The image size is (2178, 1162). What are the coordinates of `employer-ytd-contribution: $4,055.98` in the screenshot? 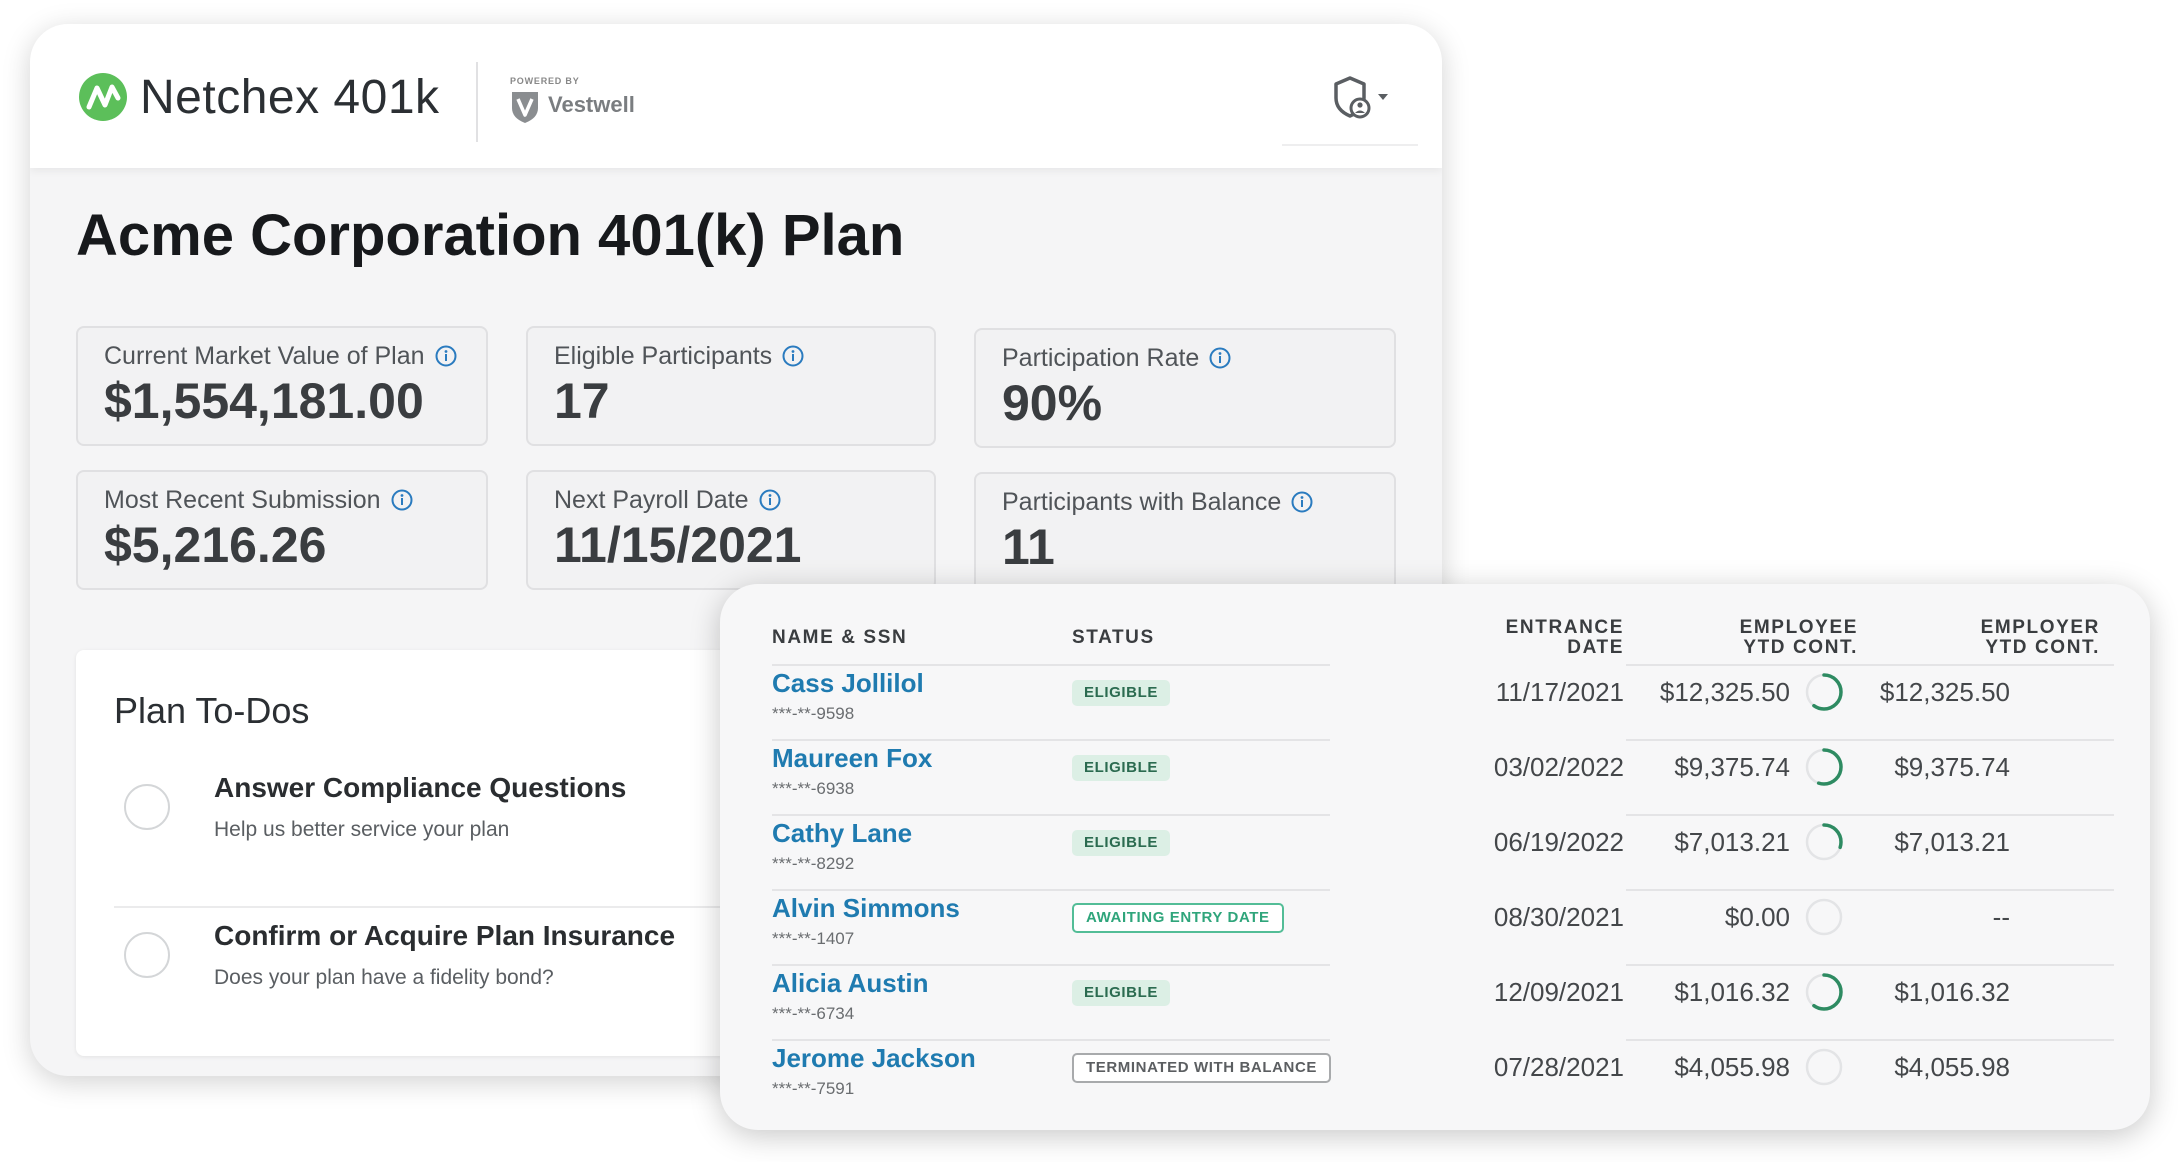 It's located at (1952, 1067).